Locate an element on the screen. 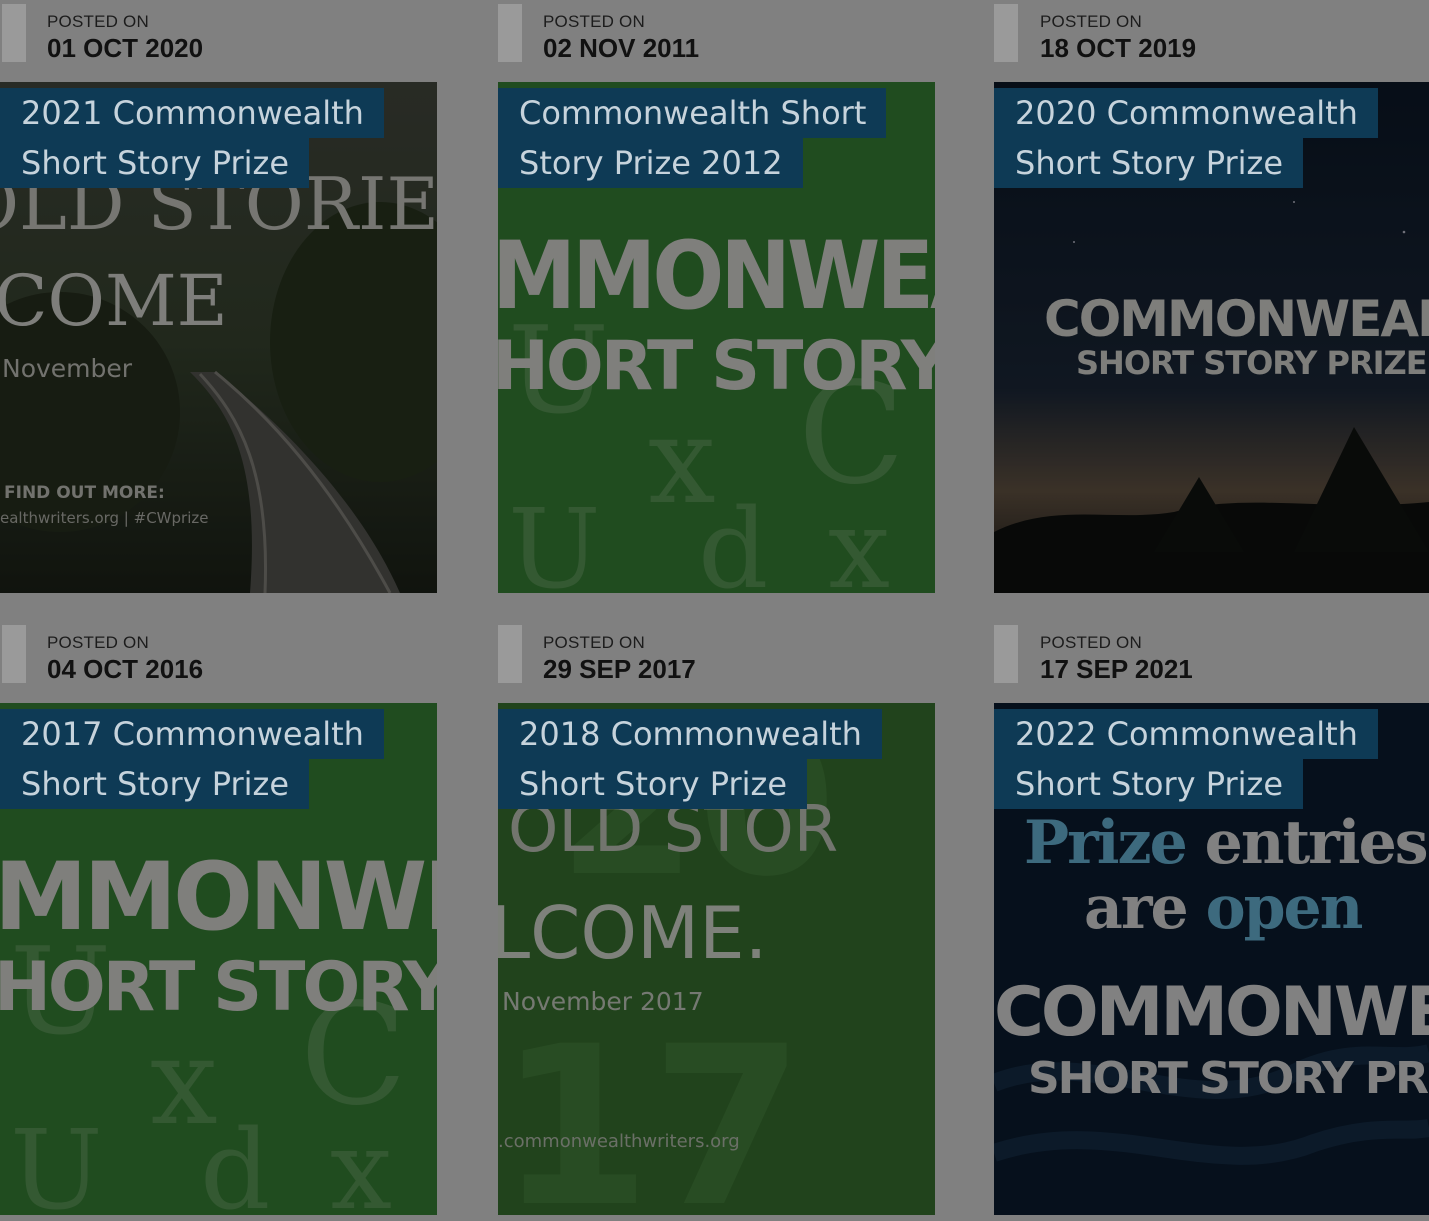 This screenshot has height=1221, width=1429. post-date: 17 SEP 2021 is located at coordinates (1116, 669).